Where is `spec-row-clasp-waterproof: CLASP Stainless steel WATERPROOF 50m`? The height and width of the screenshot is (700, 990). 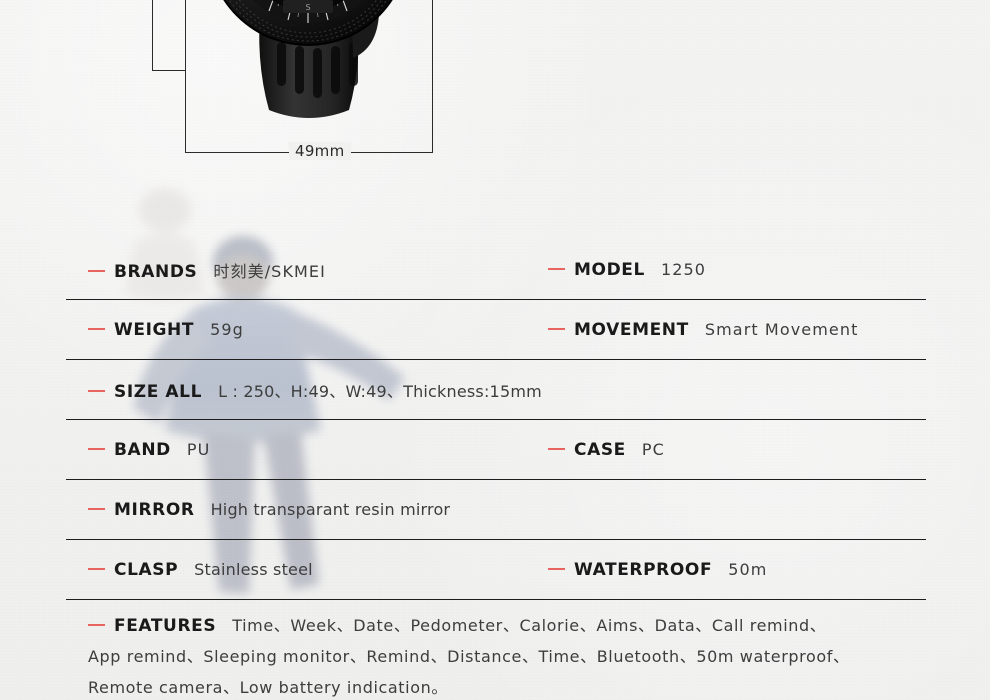 spec-row-clasp-waterproof: CLASP Stainless steel WATERPROOF 50m is located at coordinates (496, 569).